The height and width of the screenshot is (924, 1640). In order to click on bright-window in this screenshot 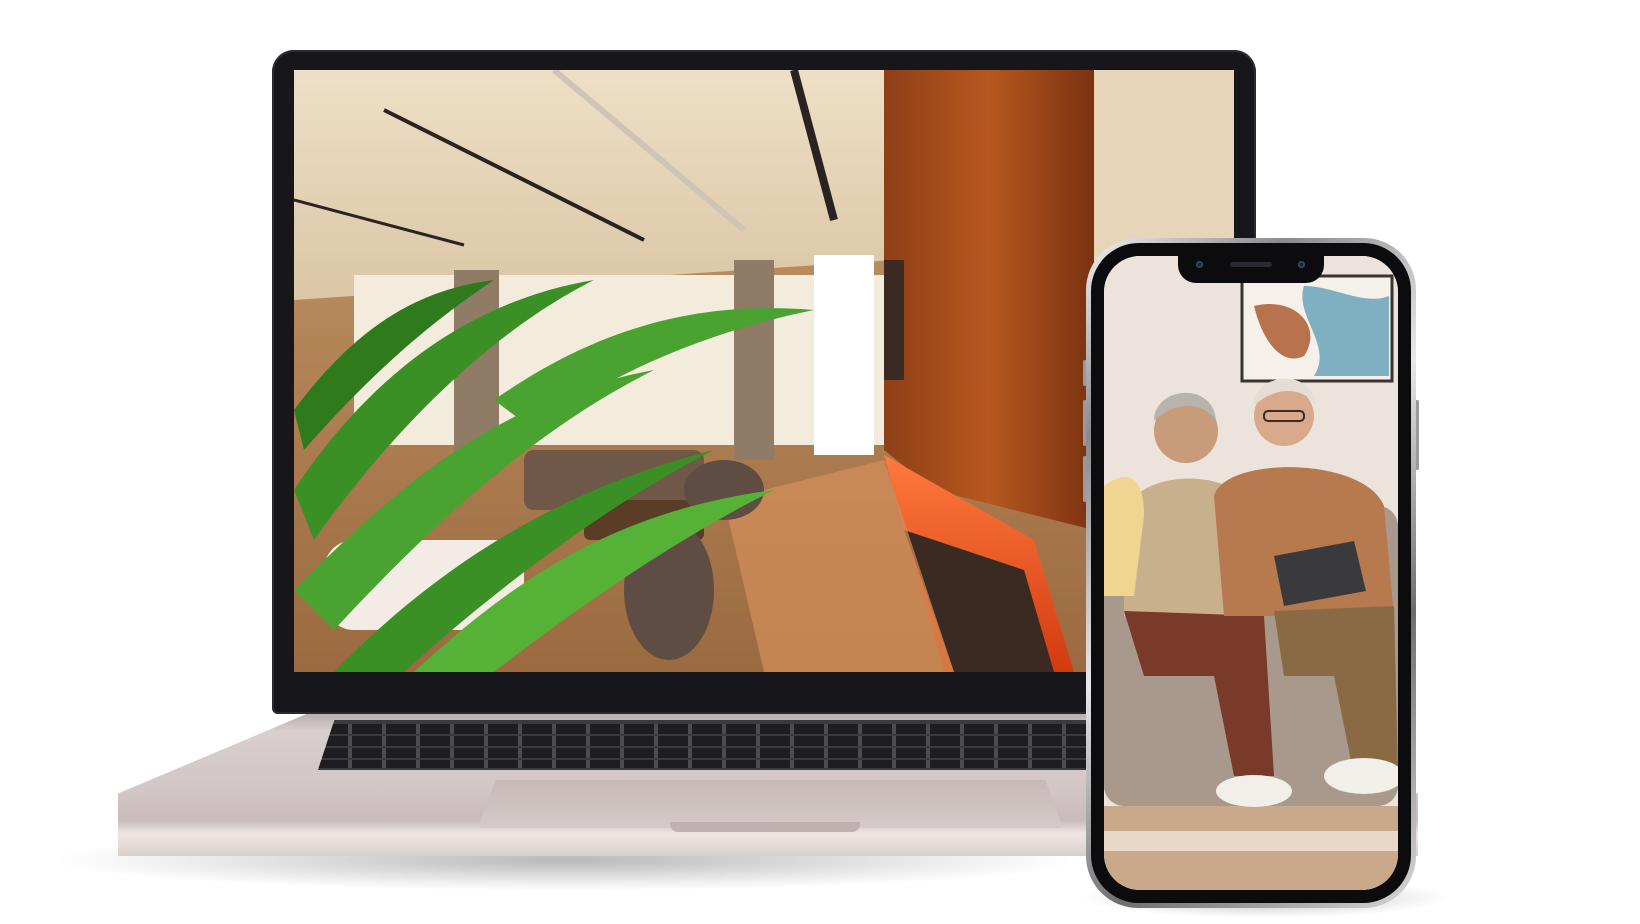, I will do `click(844, 355)`.